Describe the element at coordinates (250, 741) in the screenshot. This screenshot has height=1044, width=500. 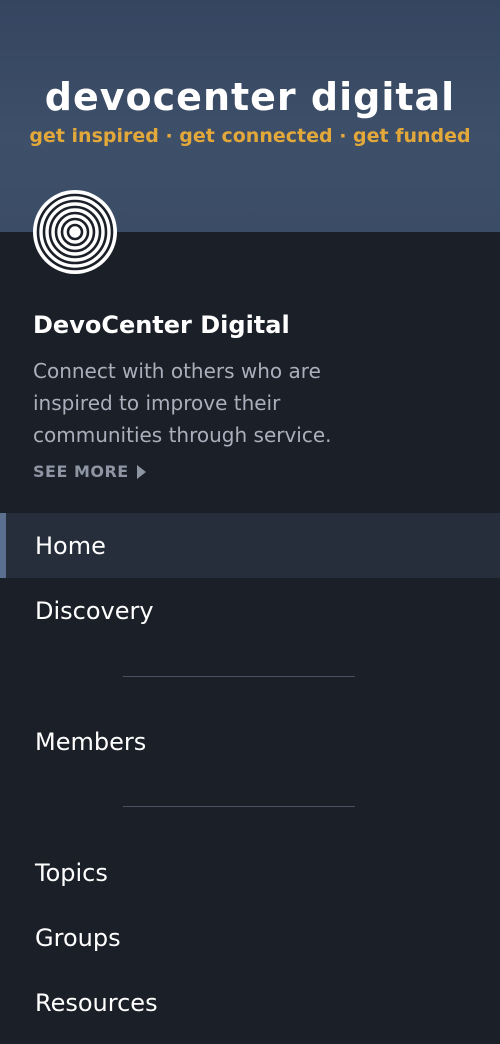
I see `nav-item-members: Members` at that location.